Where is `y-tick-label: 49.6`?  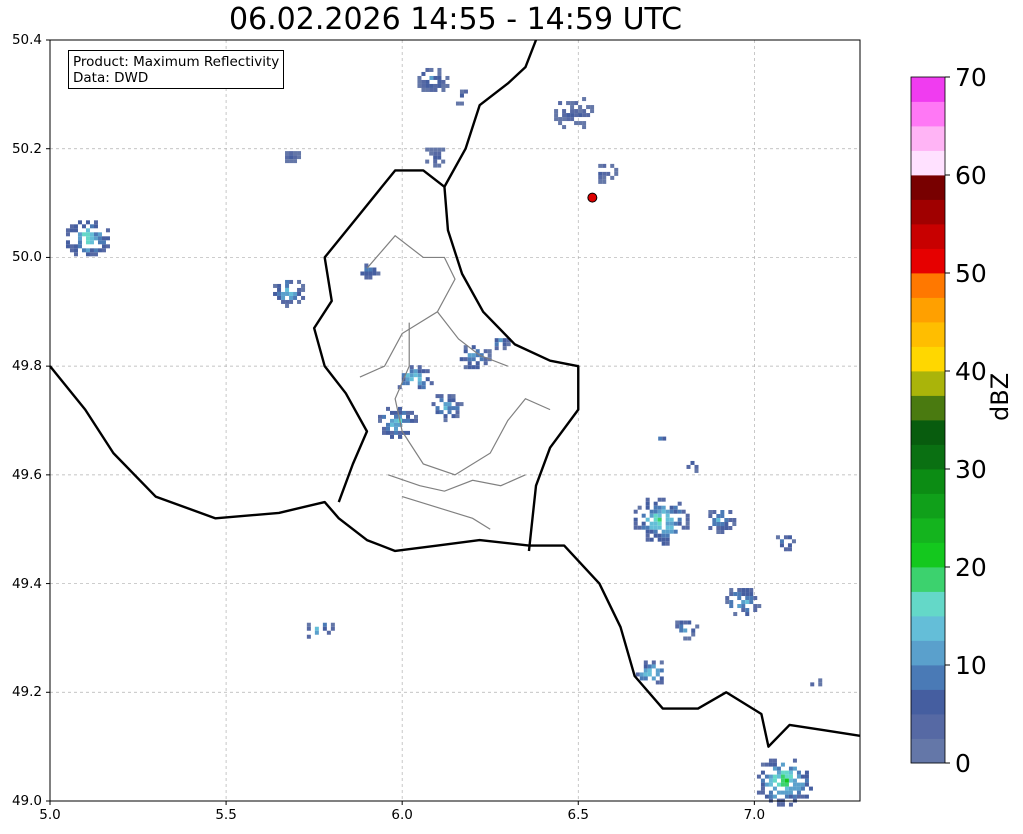
y-tick-label: 49.6 is located at coordinates (26, 474).